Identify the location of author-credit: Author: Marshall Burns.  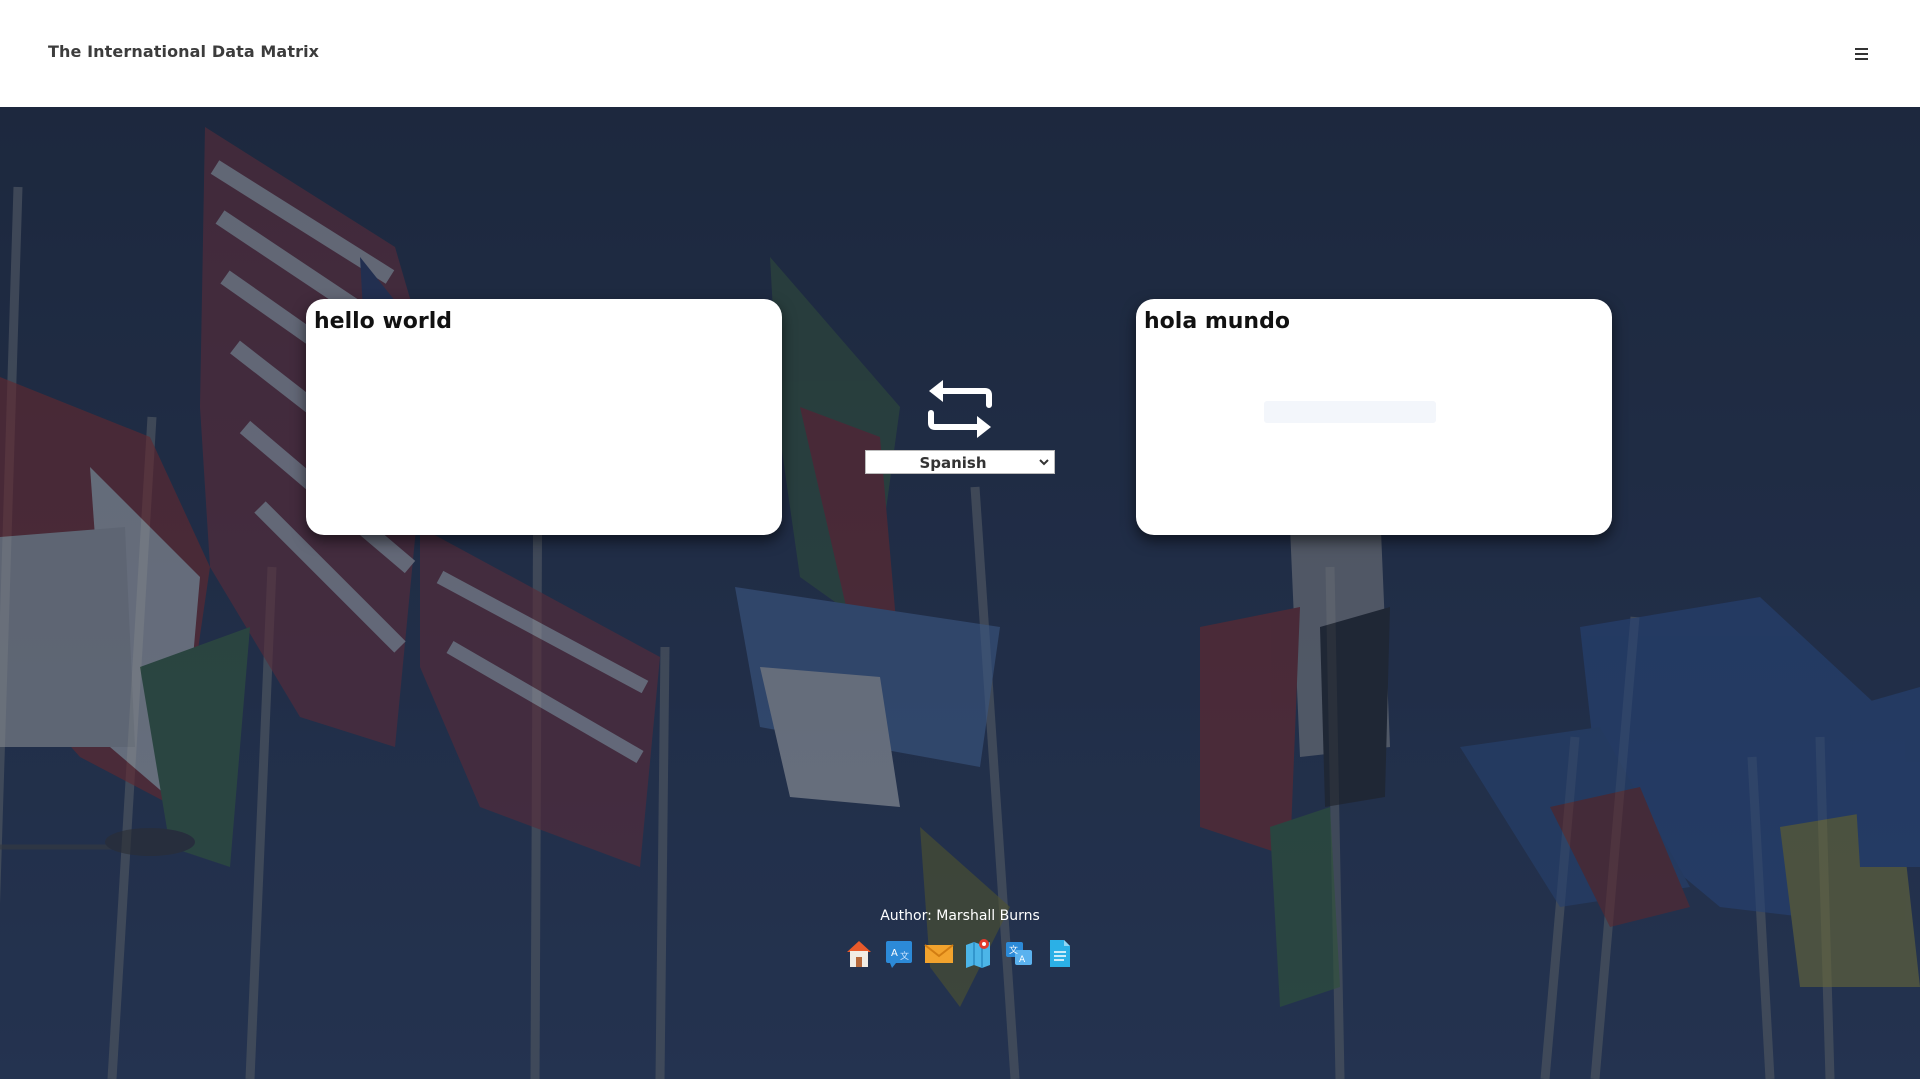
(960, 916).